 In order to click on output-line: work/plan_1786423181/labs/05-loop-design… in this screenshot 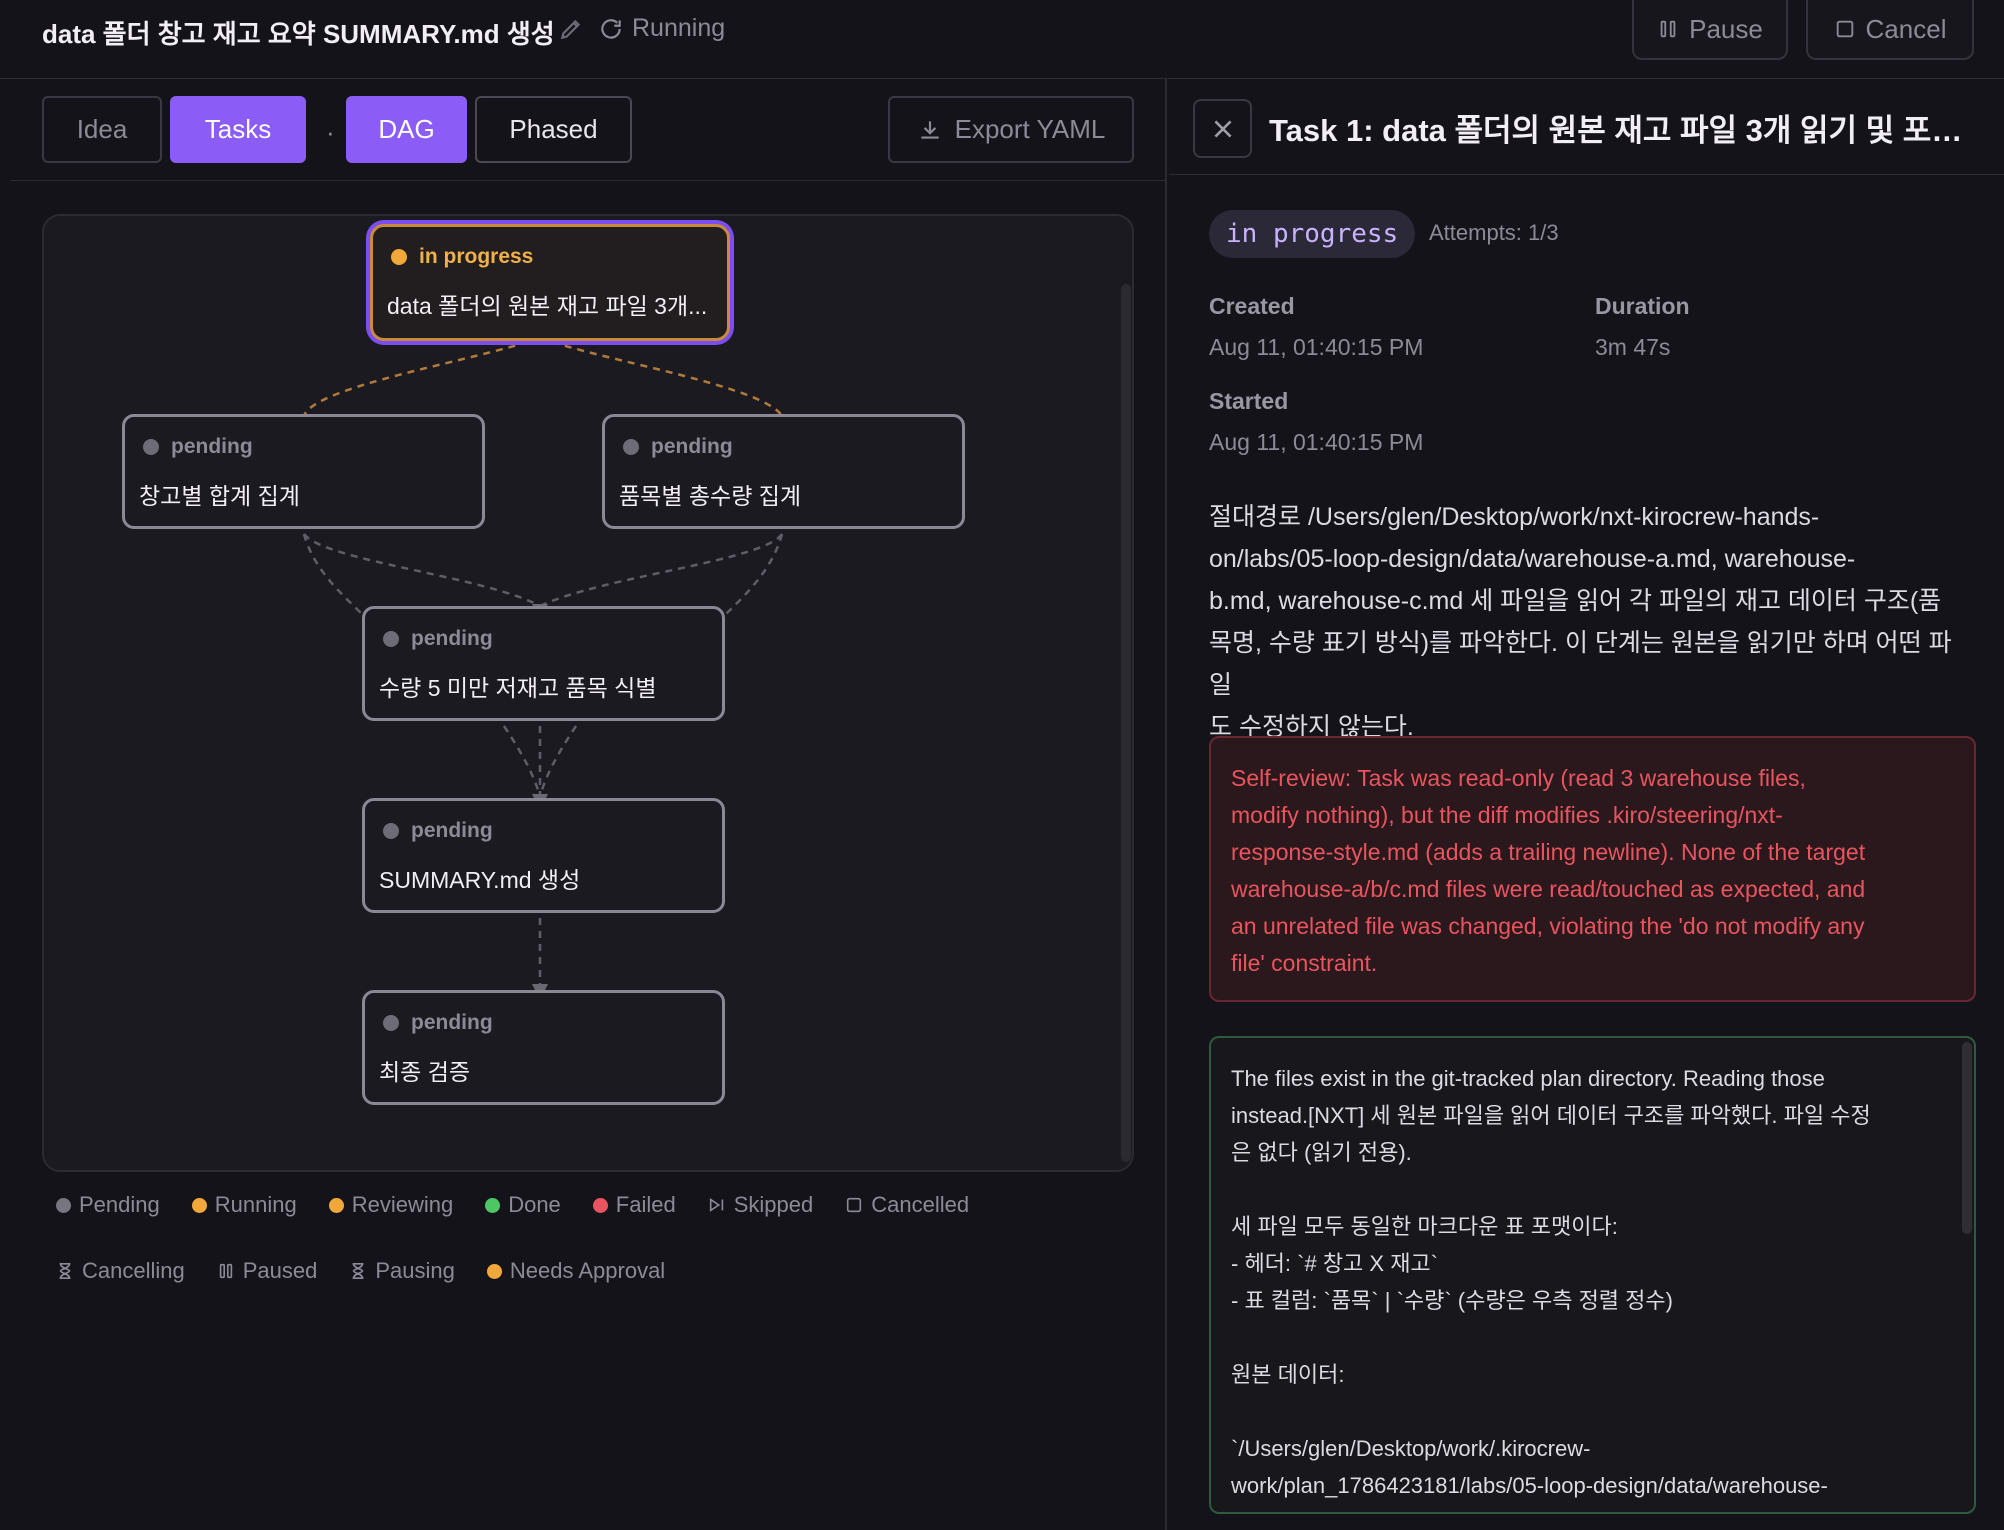, I will do `click(1529, 1485)`.